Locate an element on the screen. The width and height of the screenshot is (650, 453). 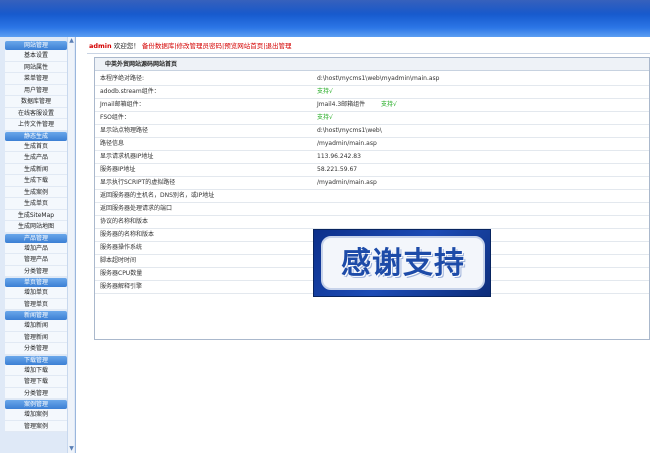
sidebar-scrollbar: ▲ ▼ is located at coordinates (70, 245).